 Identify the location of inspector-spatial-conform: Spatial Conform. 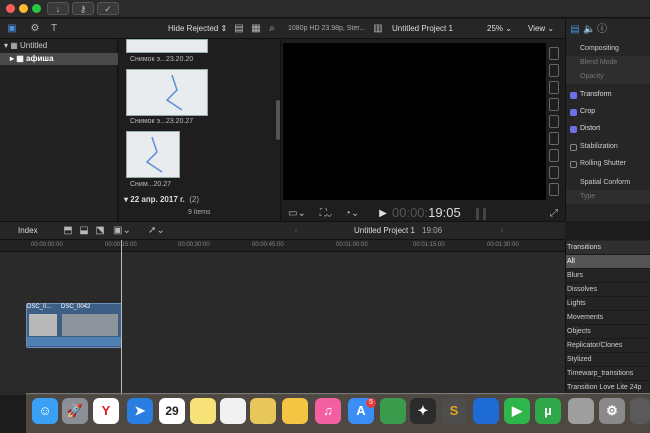
(608, 183).